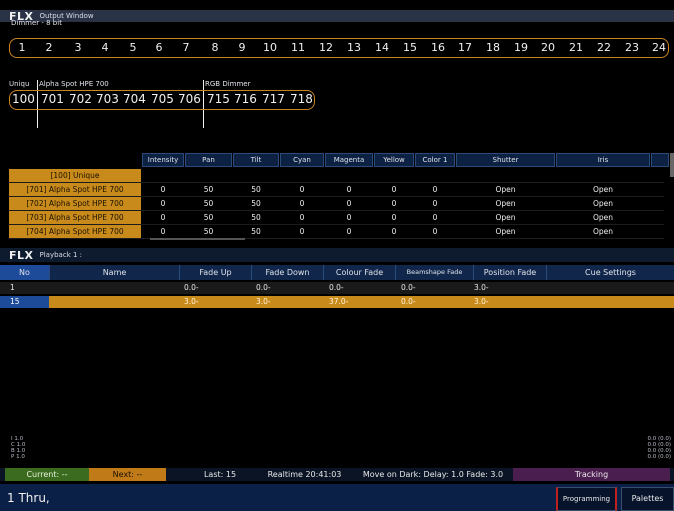 This screenshot has height=511, width=674. I want to click on cue-column-header: Cue Settings, so click(610, 272).